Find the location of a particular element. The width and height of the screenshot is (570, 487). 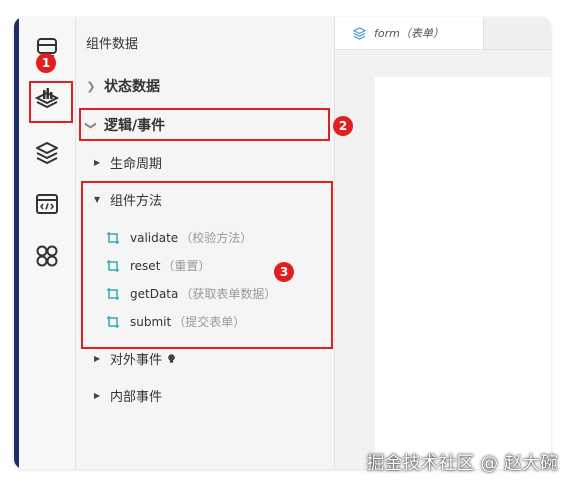

tree-item-external-events: ▶ 对外事件 is located at coordinates (135, 358).